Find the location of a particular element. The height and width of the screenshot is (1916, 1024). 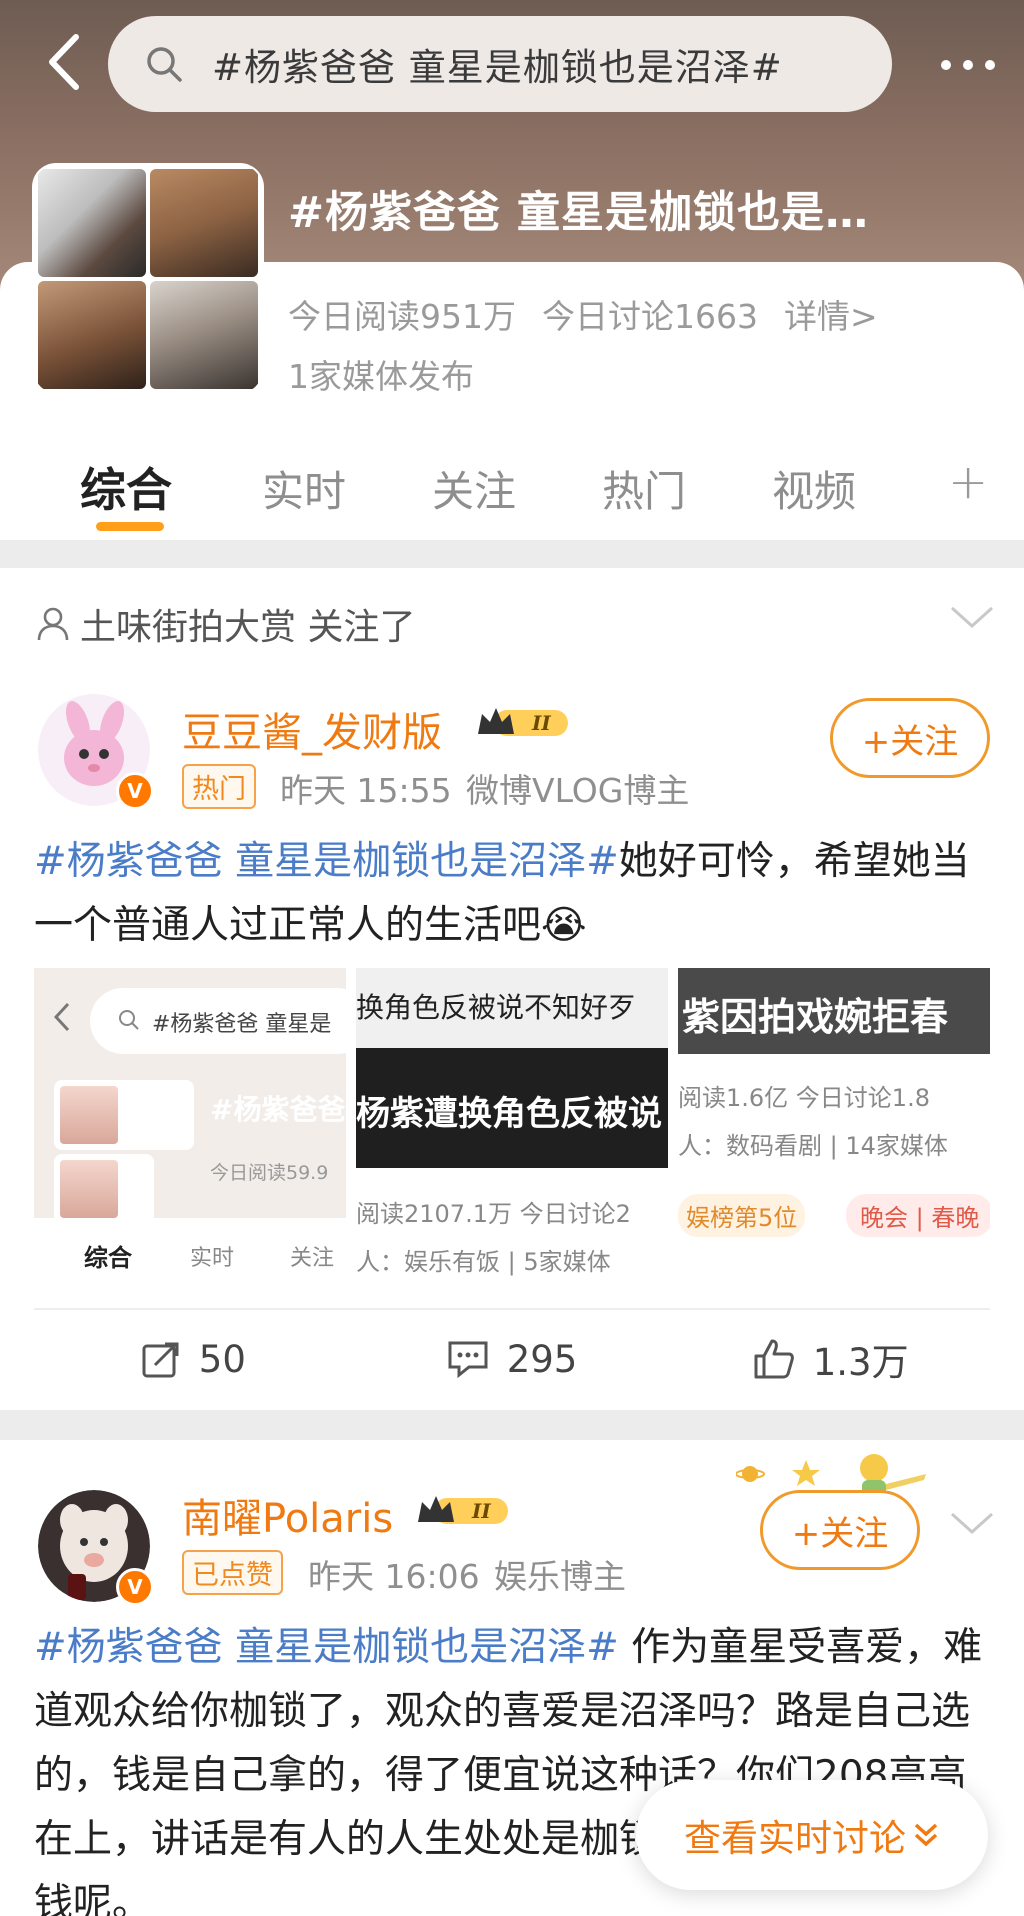

mini-back-icon is located at coordinates (62, 1017).